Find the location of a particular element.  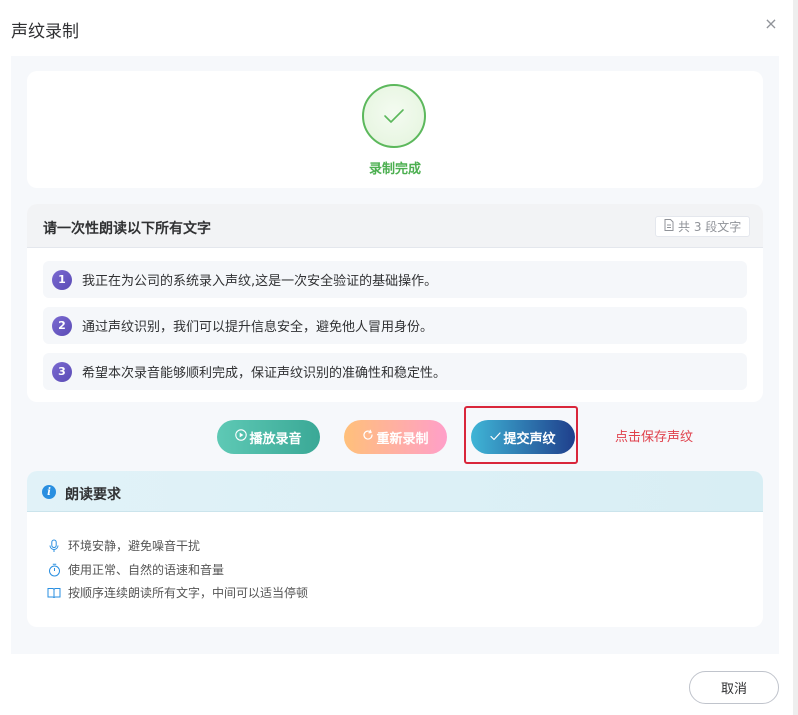

sentence-text: 希望本次录音能够顺利完成，保证声纹识别的准确性和稳定性。 is located at coordinates (264, 373).